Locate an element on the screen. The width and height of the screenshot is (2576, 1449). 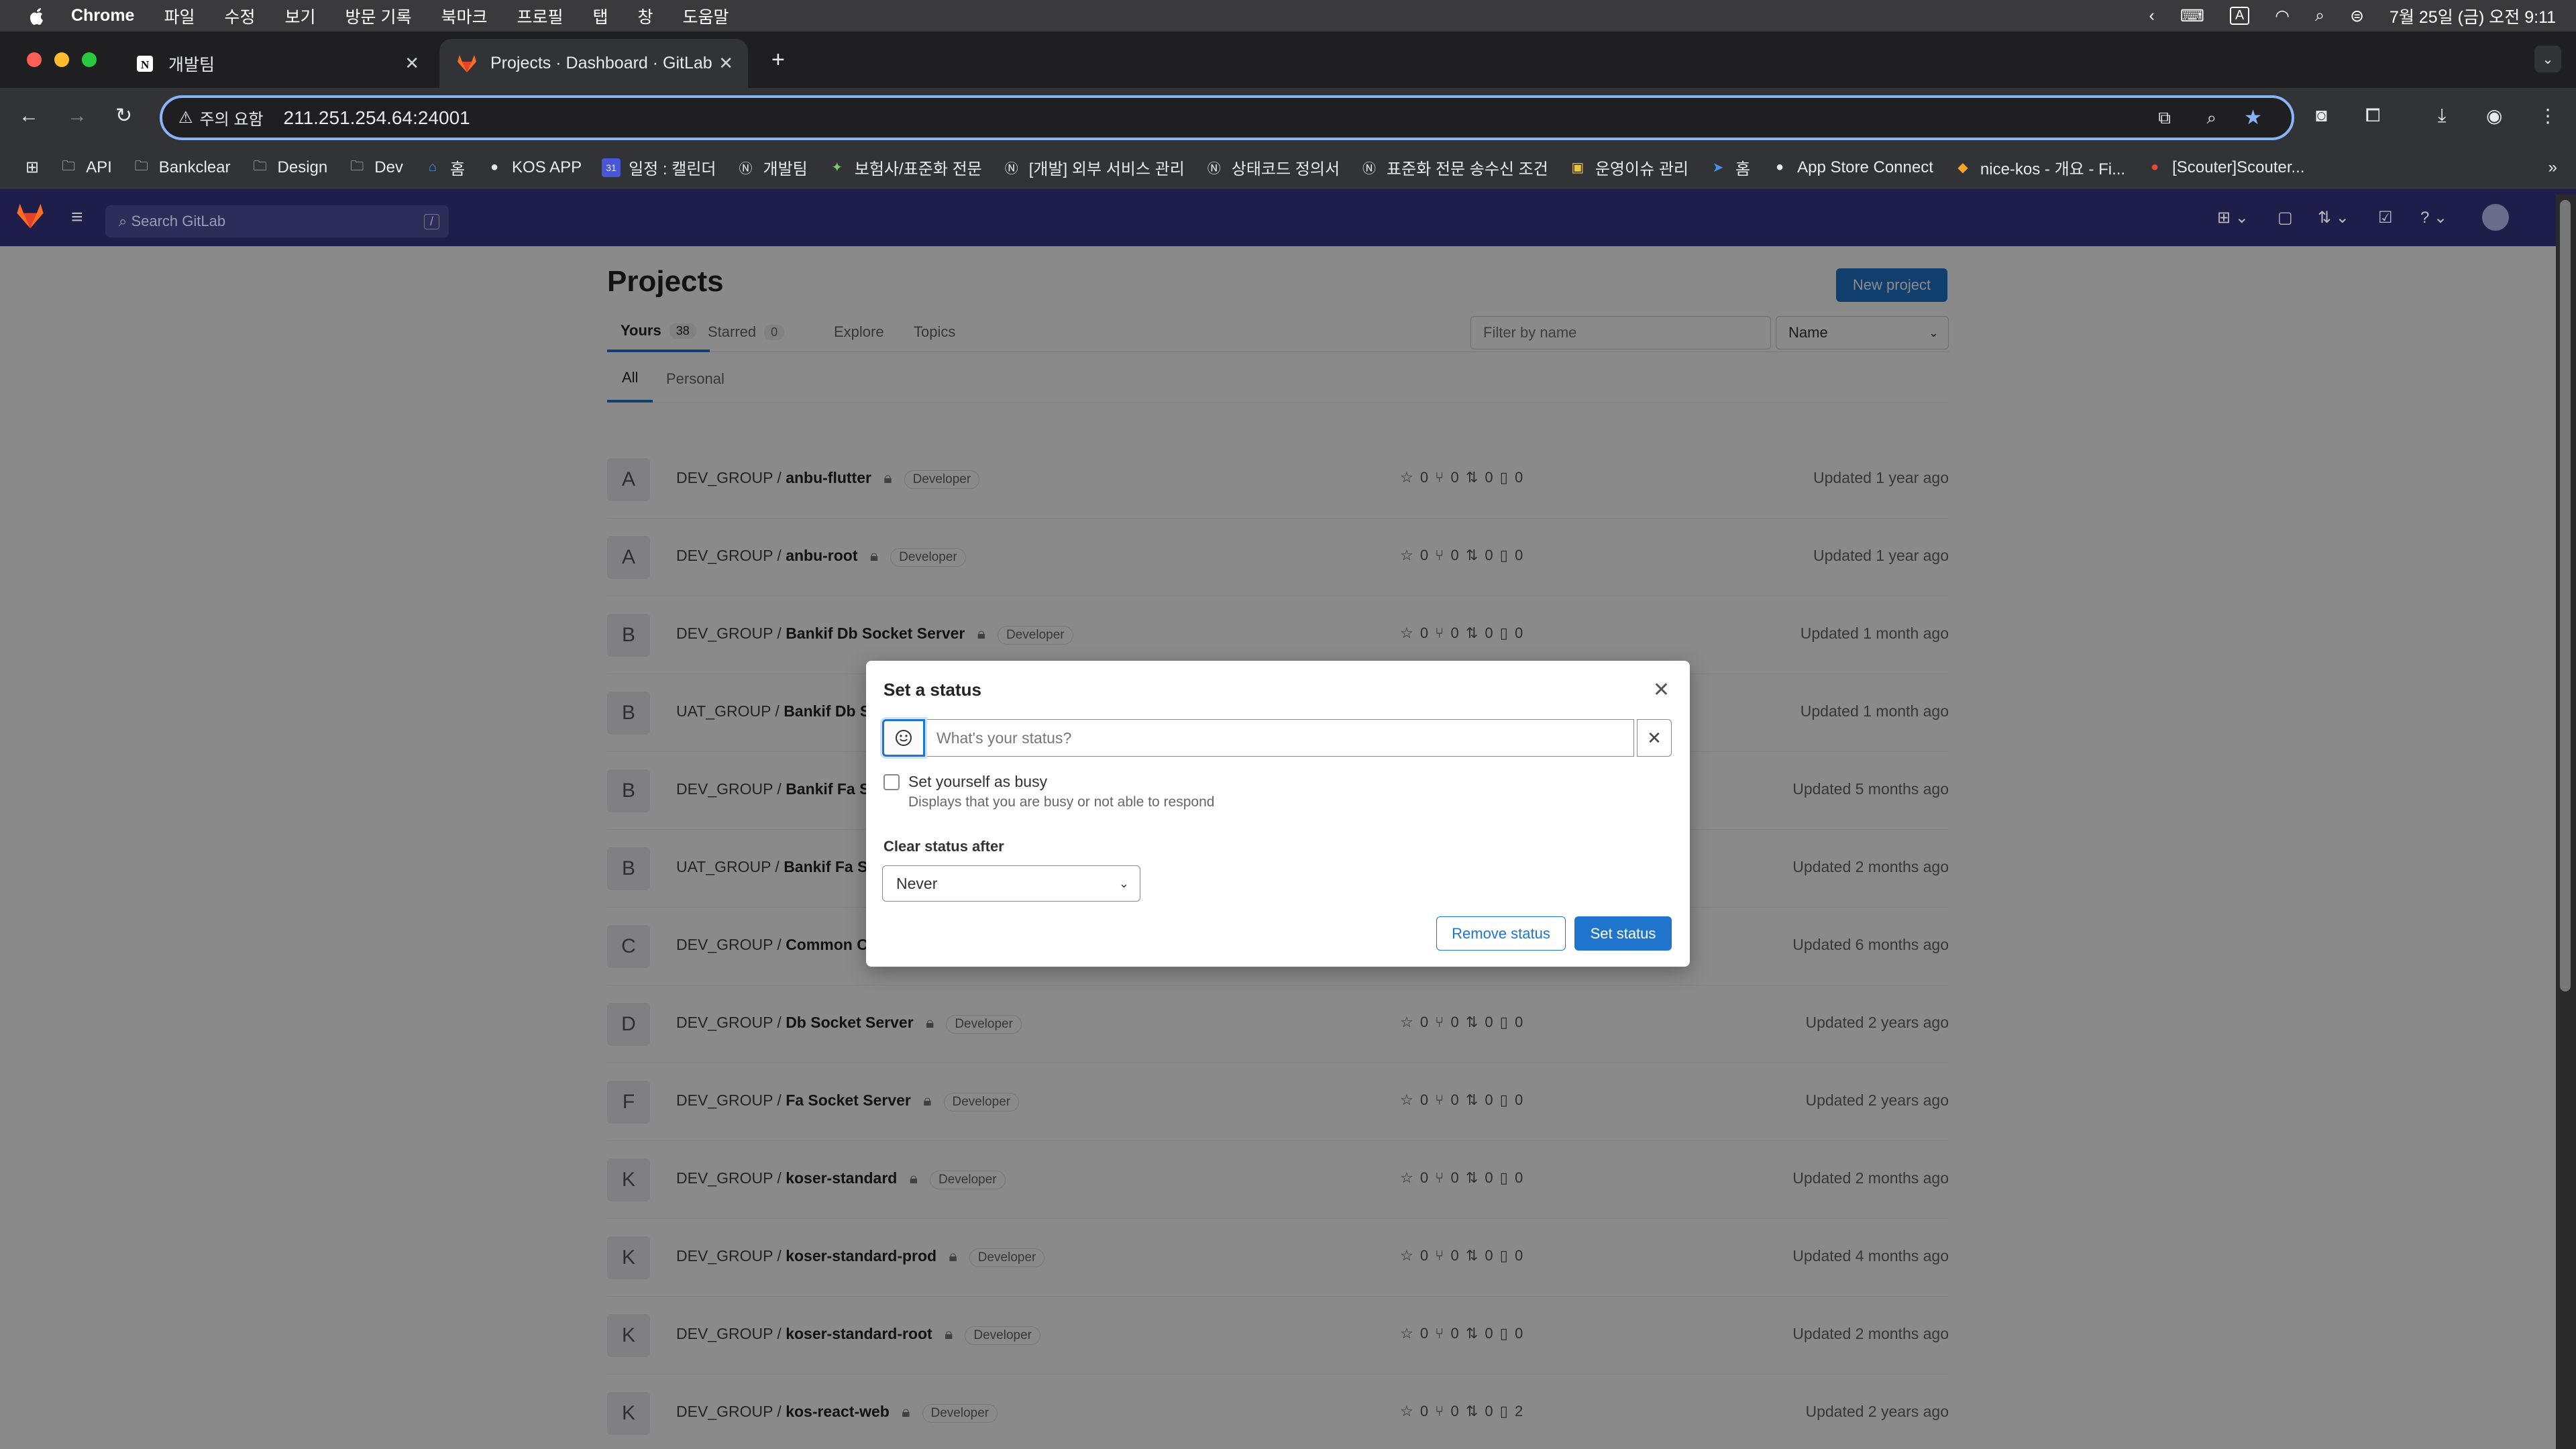
download-icon: ⤓ is located at coordinates (2442, 116).